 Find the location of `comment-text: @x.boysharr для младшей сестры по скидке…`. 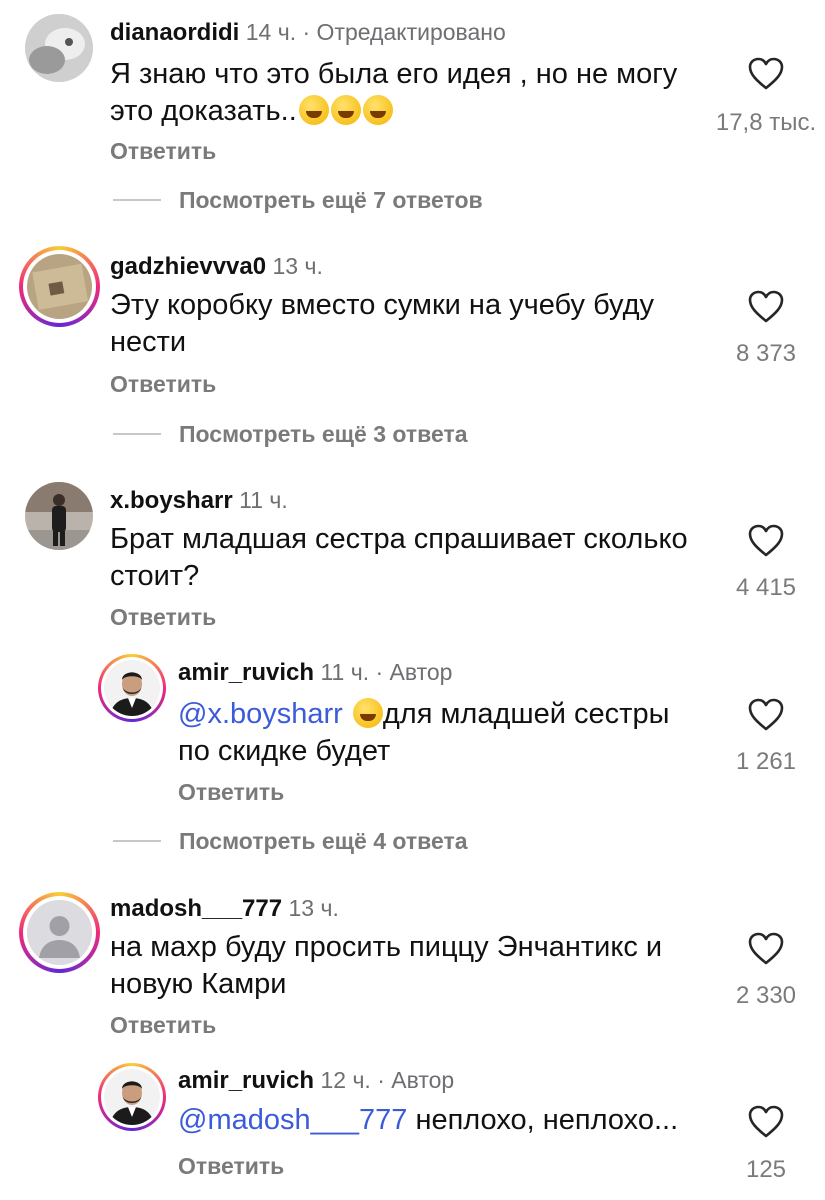

comment-text: @x.boysharr для младшей сестры по скидке… is located at coordinates (424, 732).